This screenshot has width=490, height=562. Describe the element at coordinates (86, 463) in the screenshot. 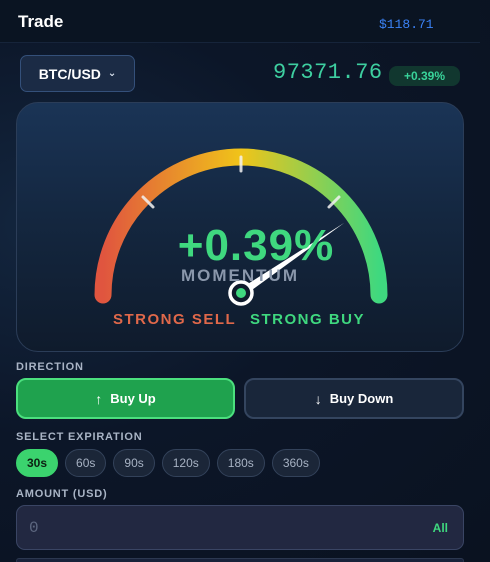

I see `expiration-option-60s: 60s` at that location.